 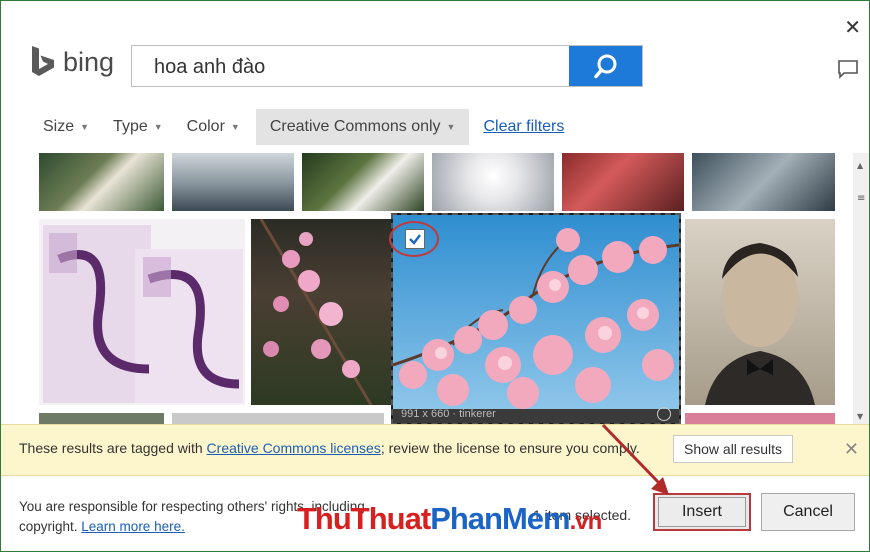 I want to click on feedback-icon, so click(x=848, y=69).